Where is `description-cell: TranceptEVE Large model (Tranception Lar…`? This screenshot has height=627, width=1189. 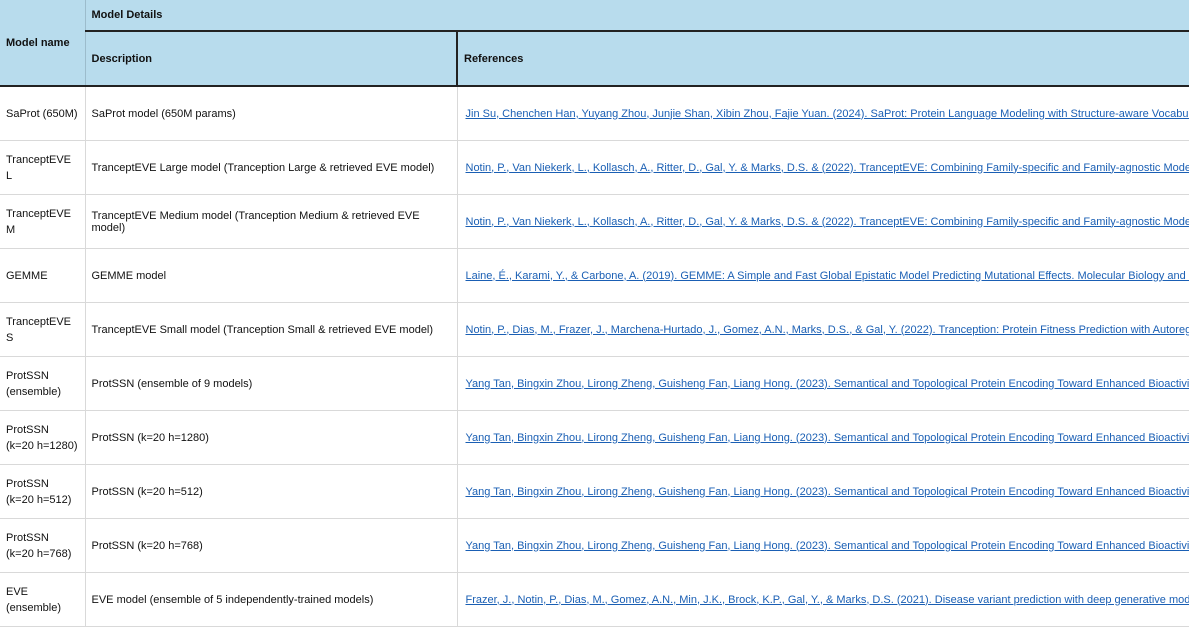
description-cell: TranceptEVE Large model (Tranception Lar… is located at coordinates (271, 168).